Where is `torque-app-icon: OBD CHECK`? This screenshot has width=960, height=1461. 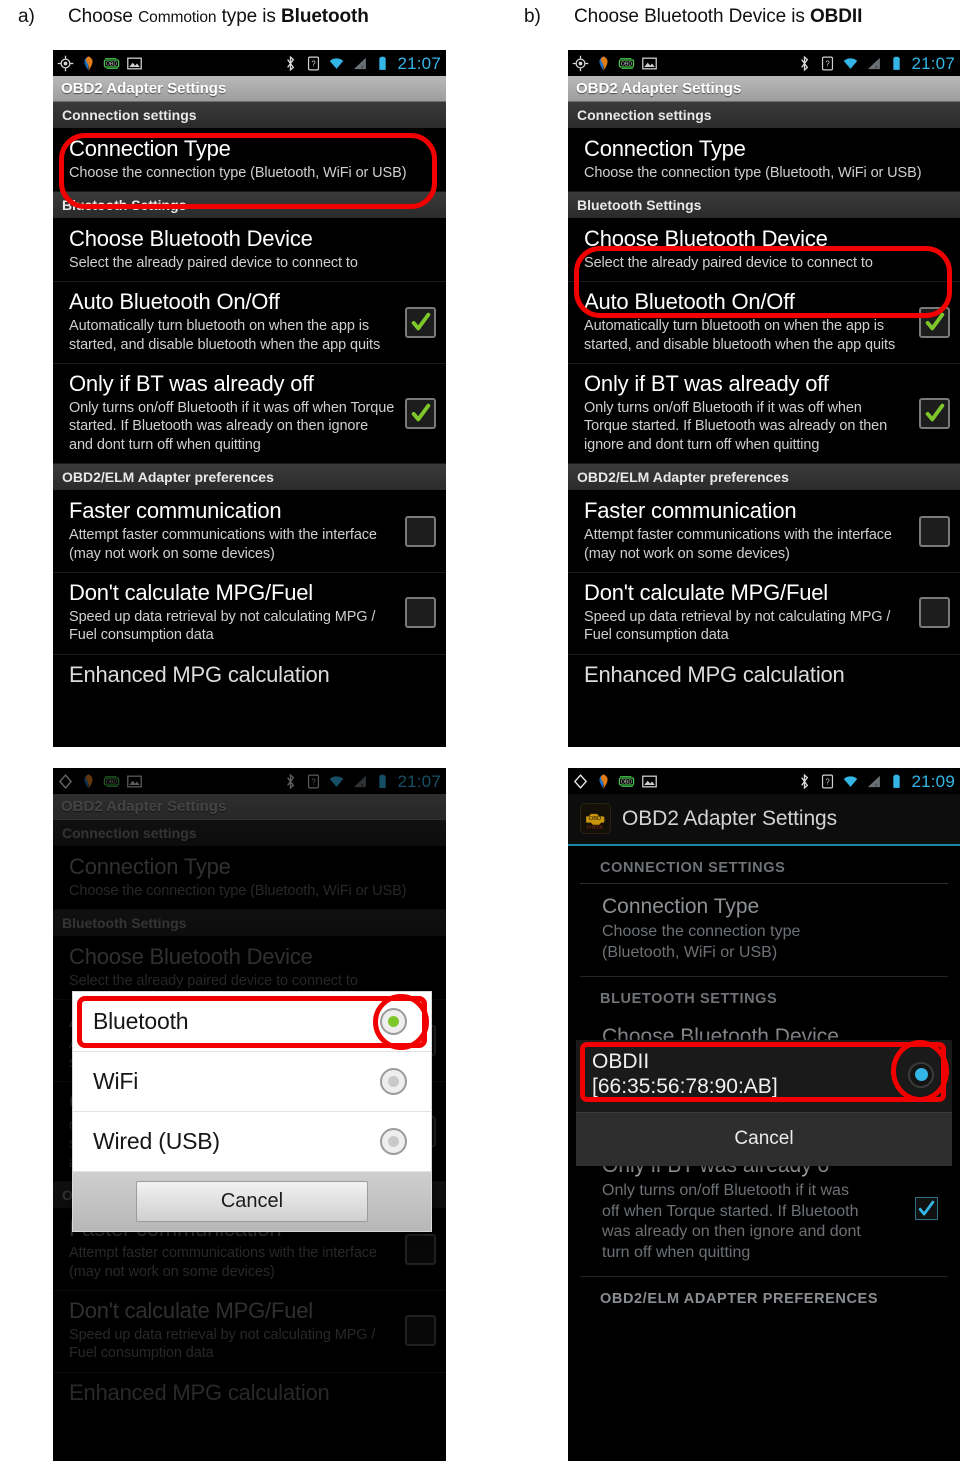
torque-app-icon: OBD CHECK is located at coordinates (595, 818).